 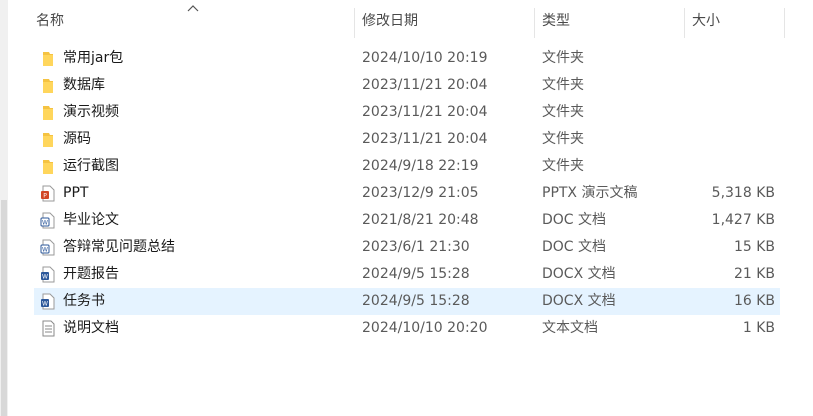 I want to click on file-modified-date: 2021/8/21 20:48, so click(x=420, y=220).